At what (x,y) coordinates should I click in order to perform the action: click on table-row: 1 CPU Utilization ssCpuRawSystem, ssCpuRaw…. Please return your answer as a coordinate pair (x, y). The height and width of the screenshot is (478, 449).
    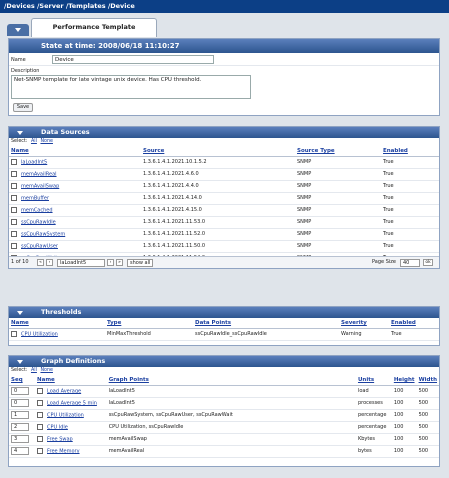
    Looking at the image, I should click on (224, 415).